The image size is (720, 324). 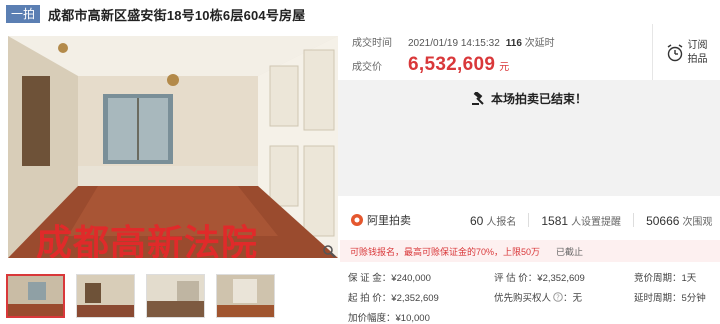 I want to click on views-label: 次围观, so click(x=697, y=222).